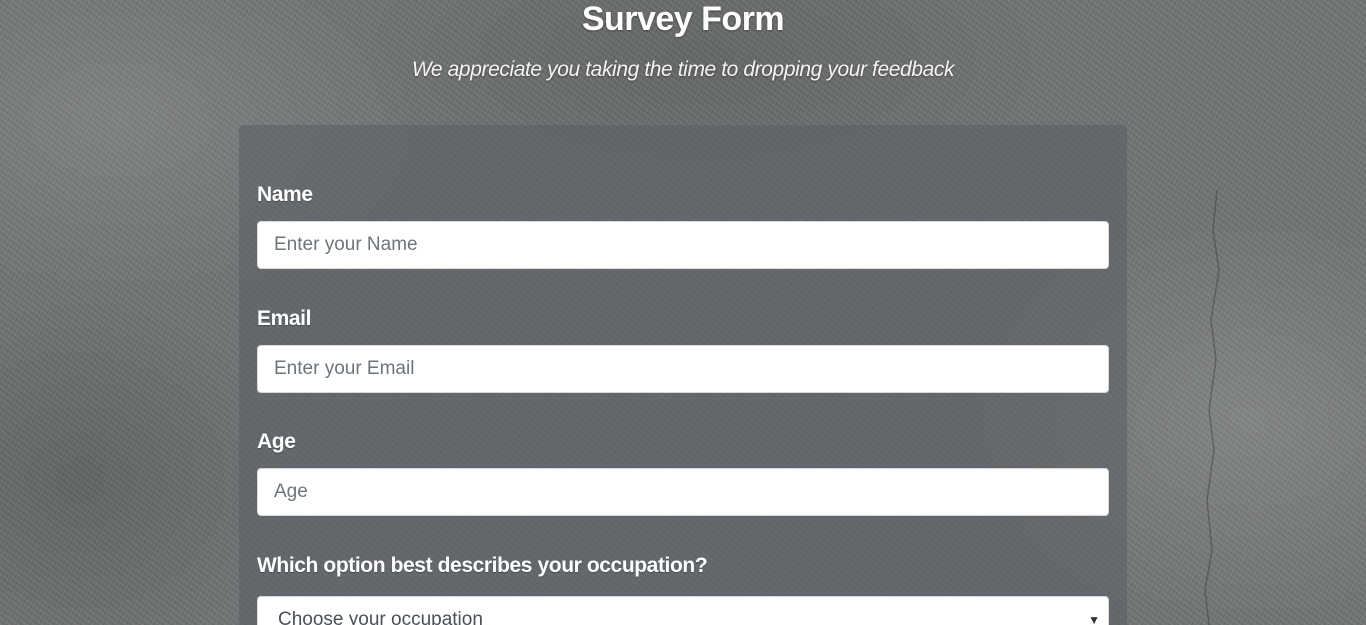  What do you see at coordinates (683, 369) in the screenshot?
I see `email-input` at bounding box center [683, 369].